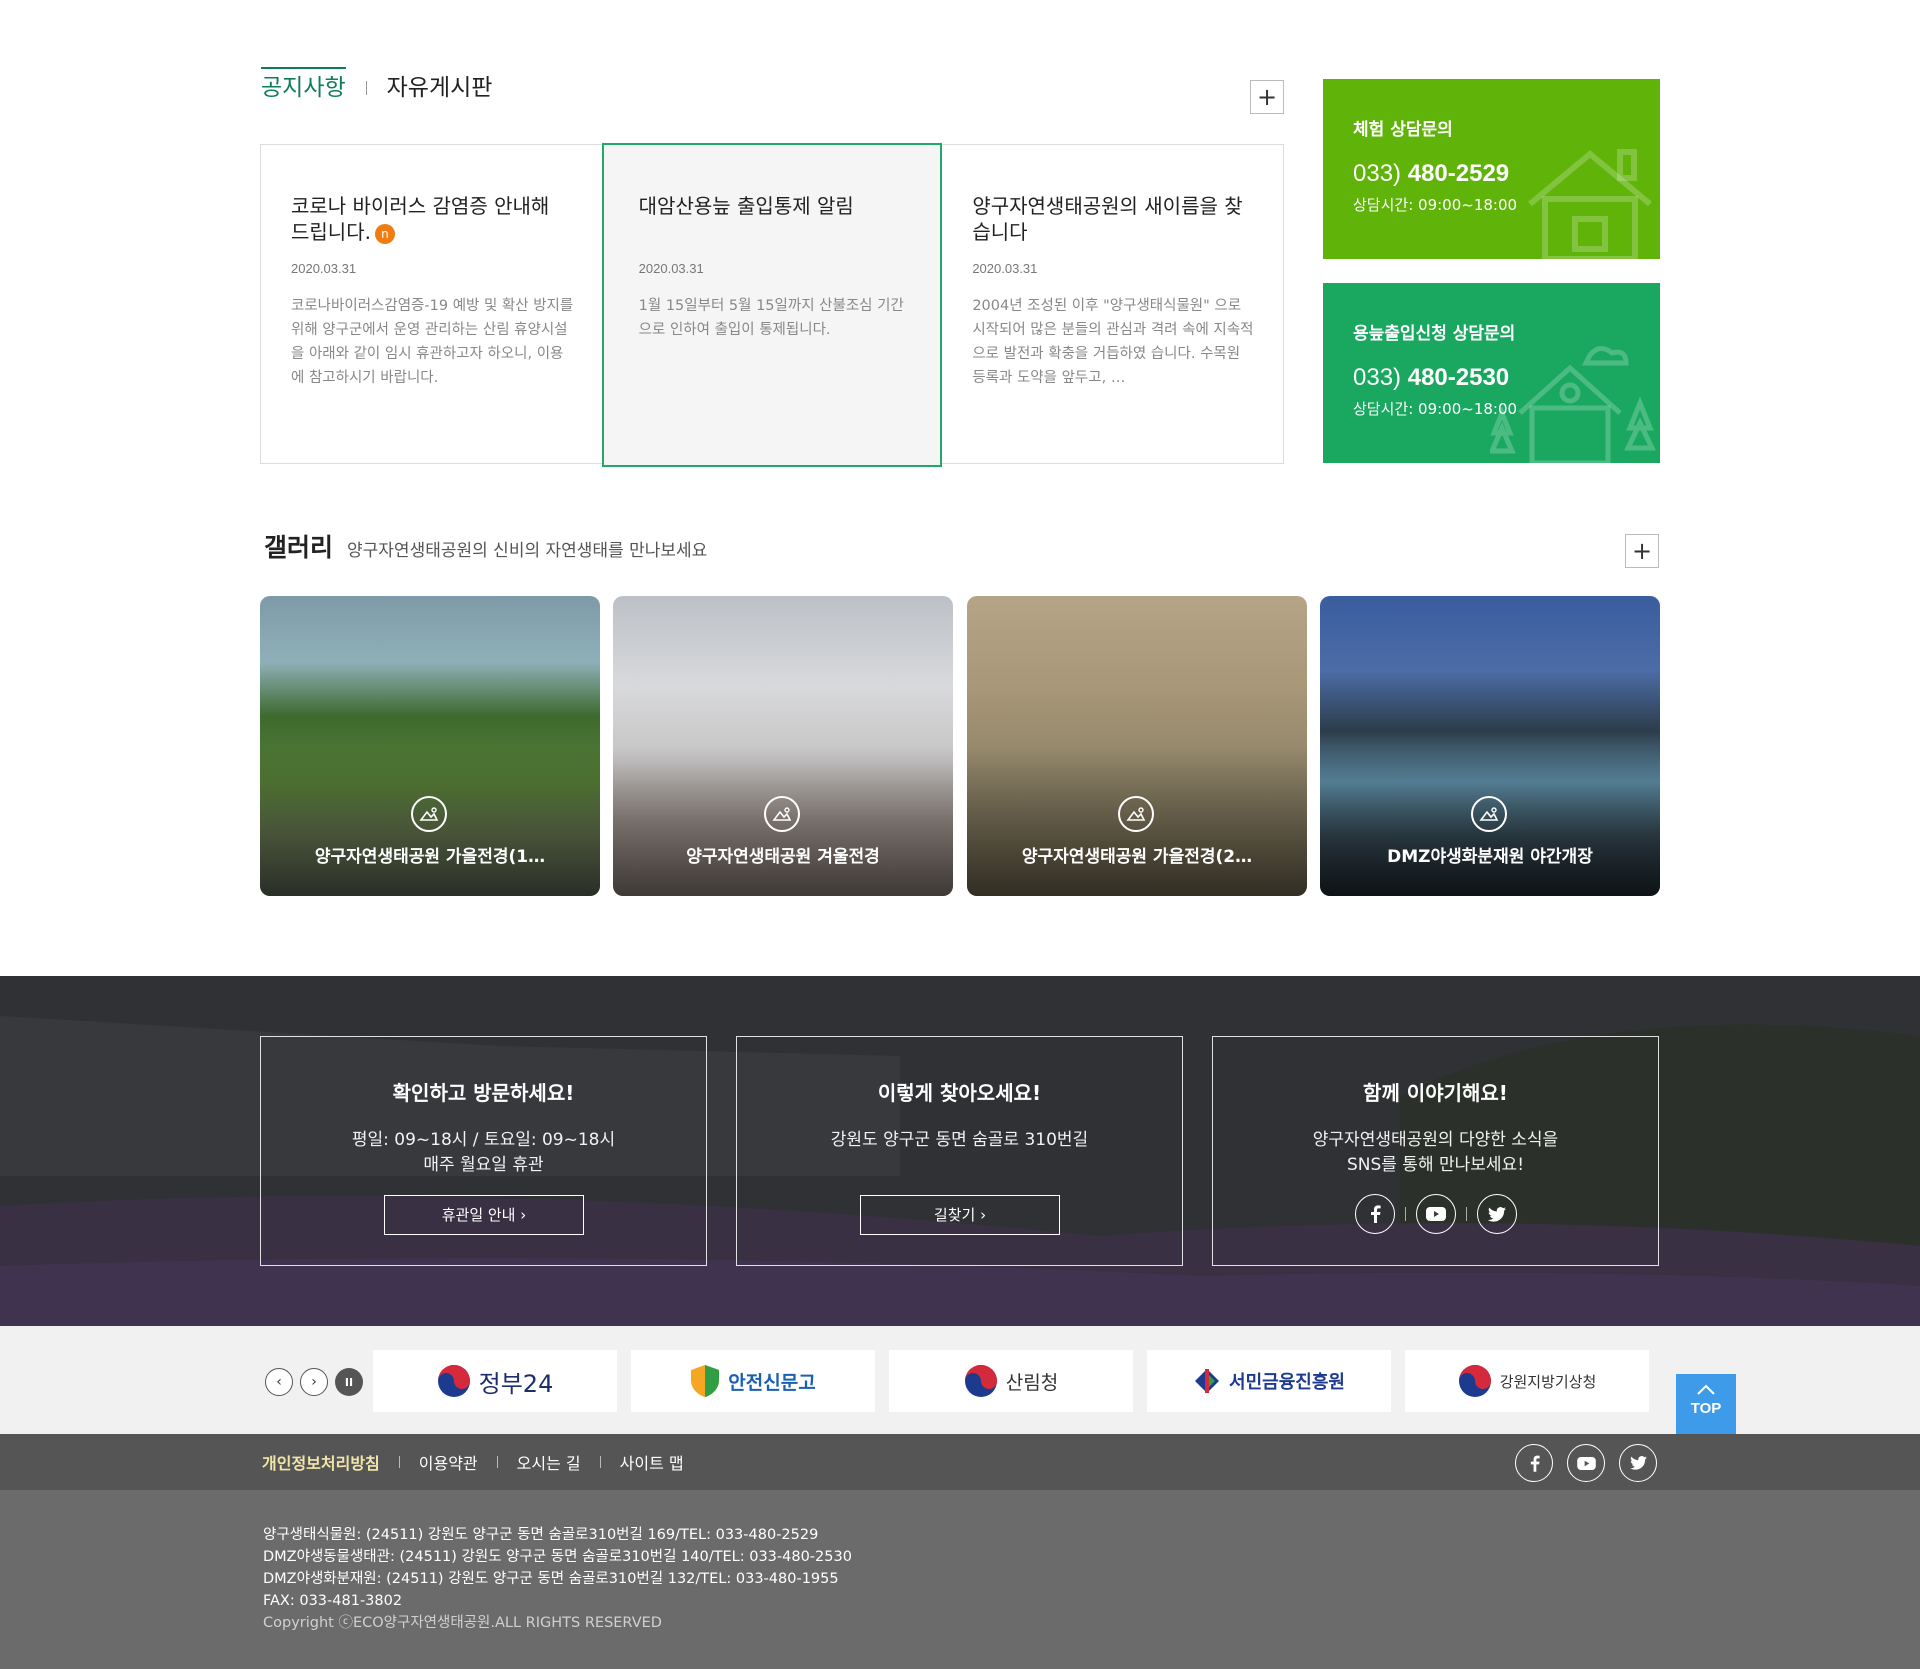  Describe the element at coordinates (1435, 1093) in the screenshot. I see `info-title: 함께 이야기해요!` at that location.